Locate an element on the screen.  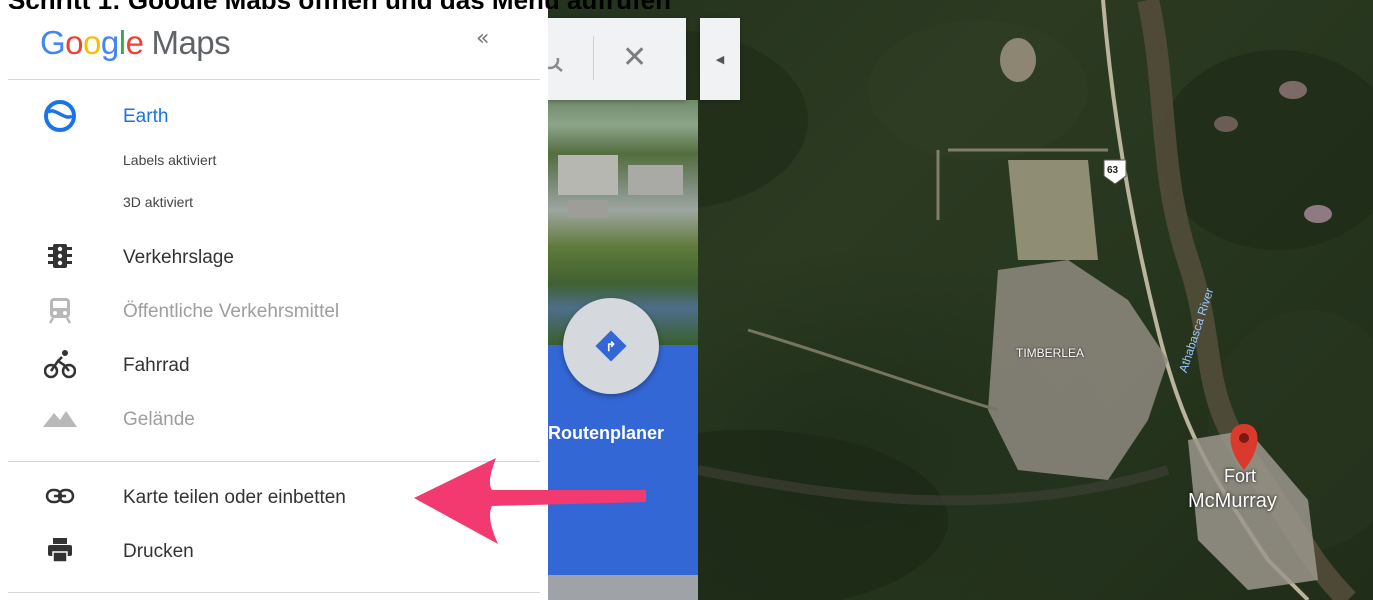
search-divider is located at coordinates (593, 58).